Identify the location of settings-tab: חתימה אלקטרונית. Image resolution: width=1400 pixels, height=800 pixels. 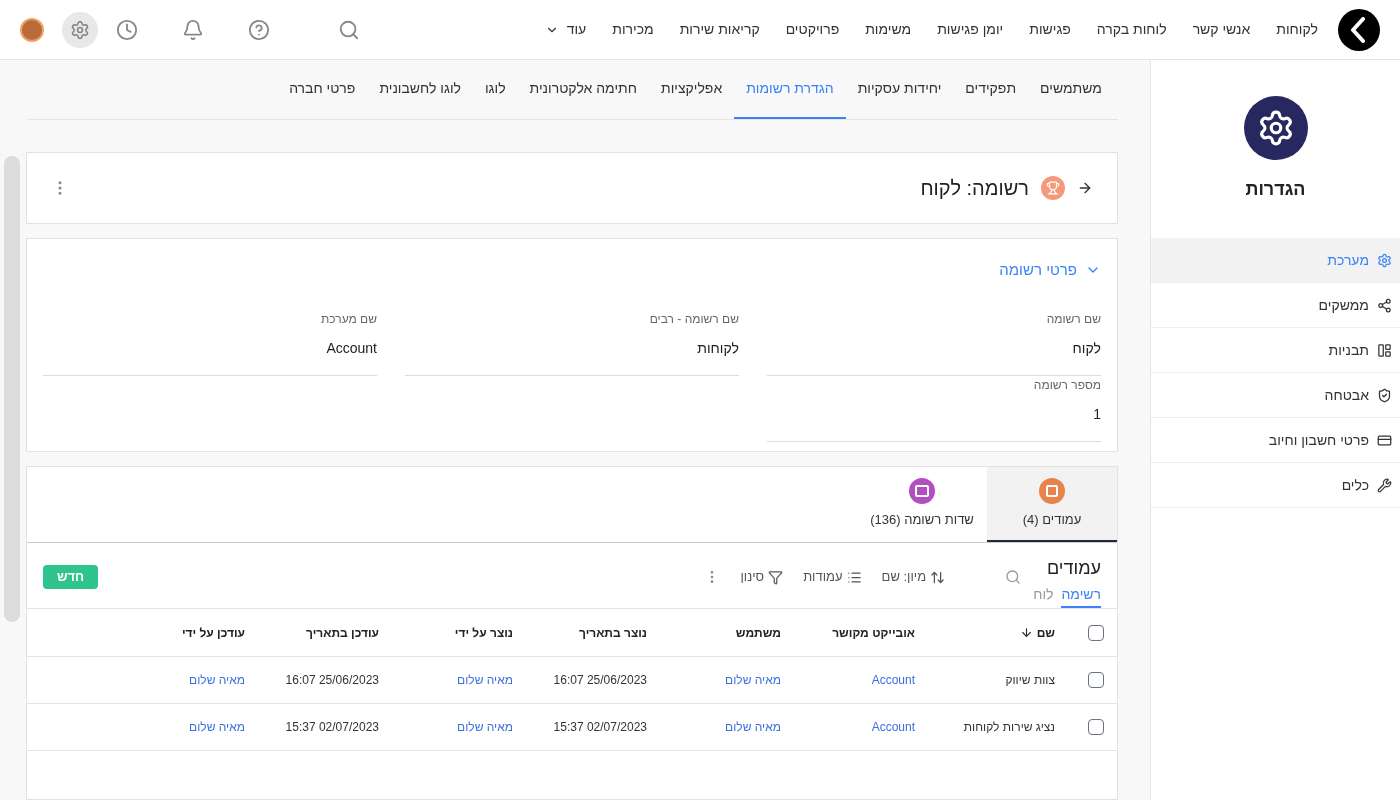
(583, 89).